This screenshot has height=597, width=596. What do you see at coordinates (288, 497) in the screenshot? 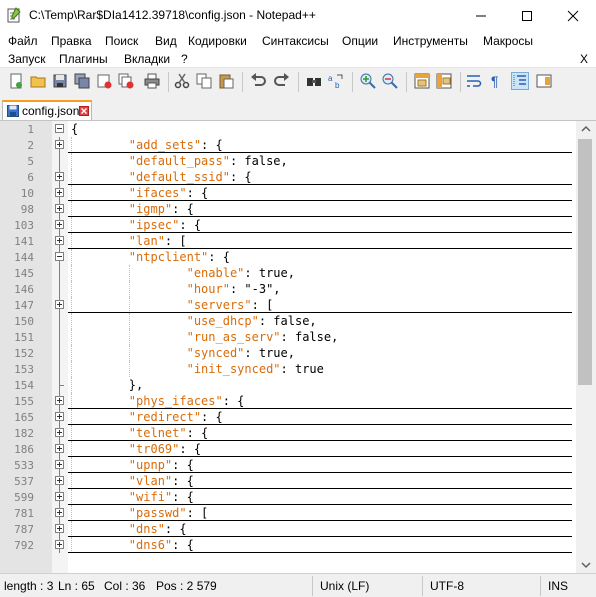
I see `code-line: 599 "wifi": {` at bounding box center [288, 497].